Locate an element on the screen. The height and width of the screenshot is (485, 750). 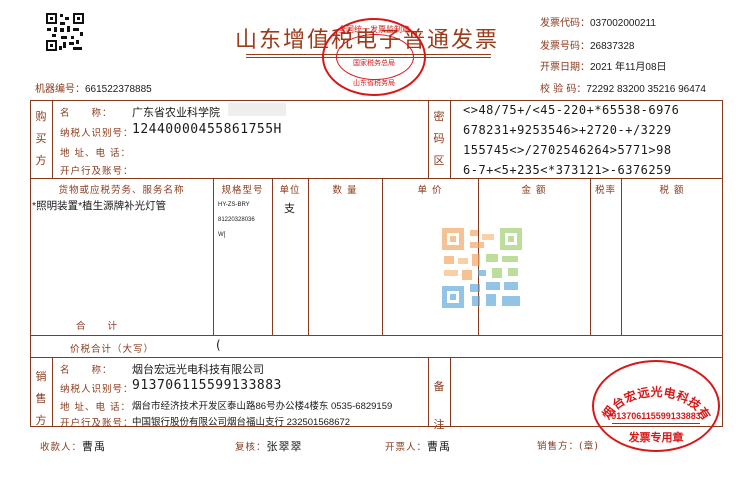
buyer-address-label: 地 址、电 话： is located at coordinates (96, 153).